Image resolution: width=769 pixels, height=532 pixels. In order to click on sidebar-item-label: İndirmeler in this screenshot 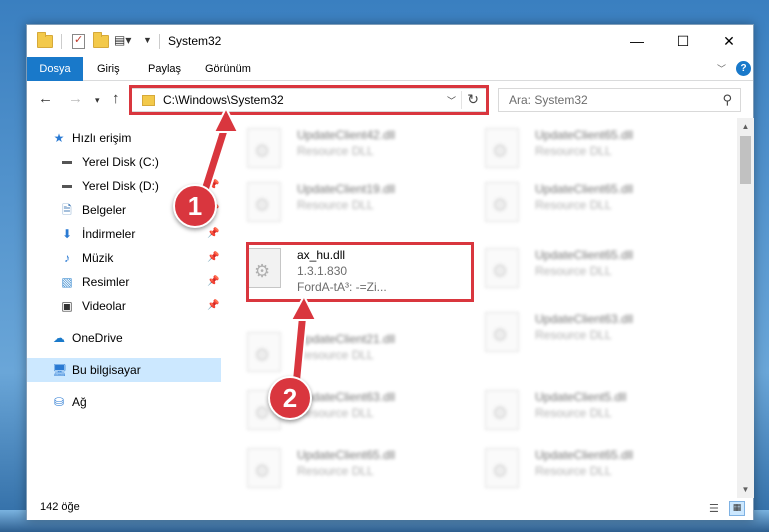, I will do `click(109, 234)`.